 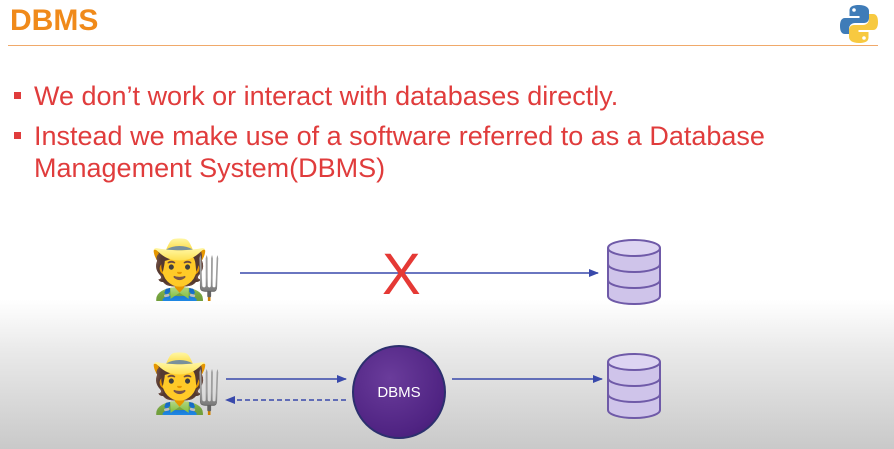 I want to click on dbms-label: DBMS, so click(x=399, y=392).